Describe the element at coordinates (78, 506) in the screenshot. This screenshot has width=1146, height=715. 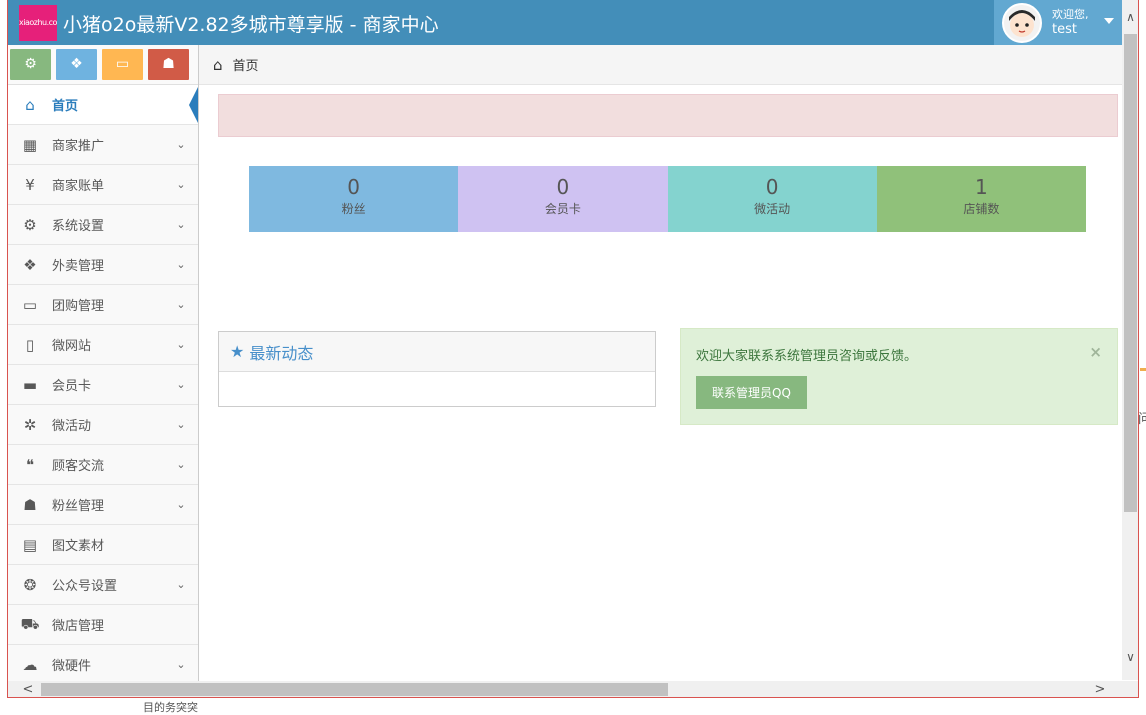
I see `sidebar-item-label: 粉丝管理` at that location.